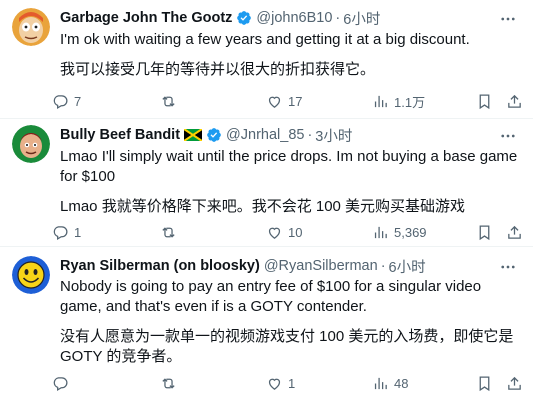 Image resolution: width=533 pixels, height=401 pixels. I want to click on views-button: 5,369, so click(399, 232).